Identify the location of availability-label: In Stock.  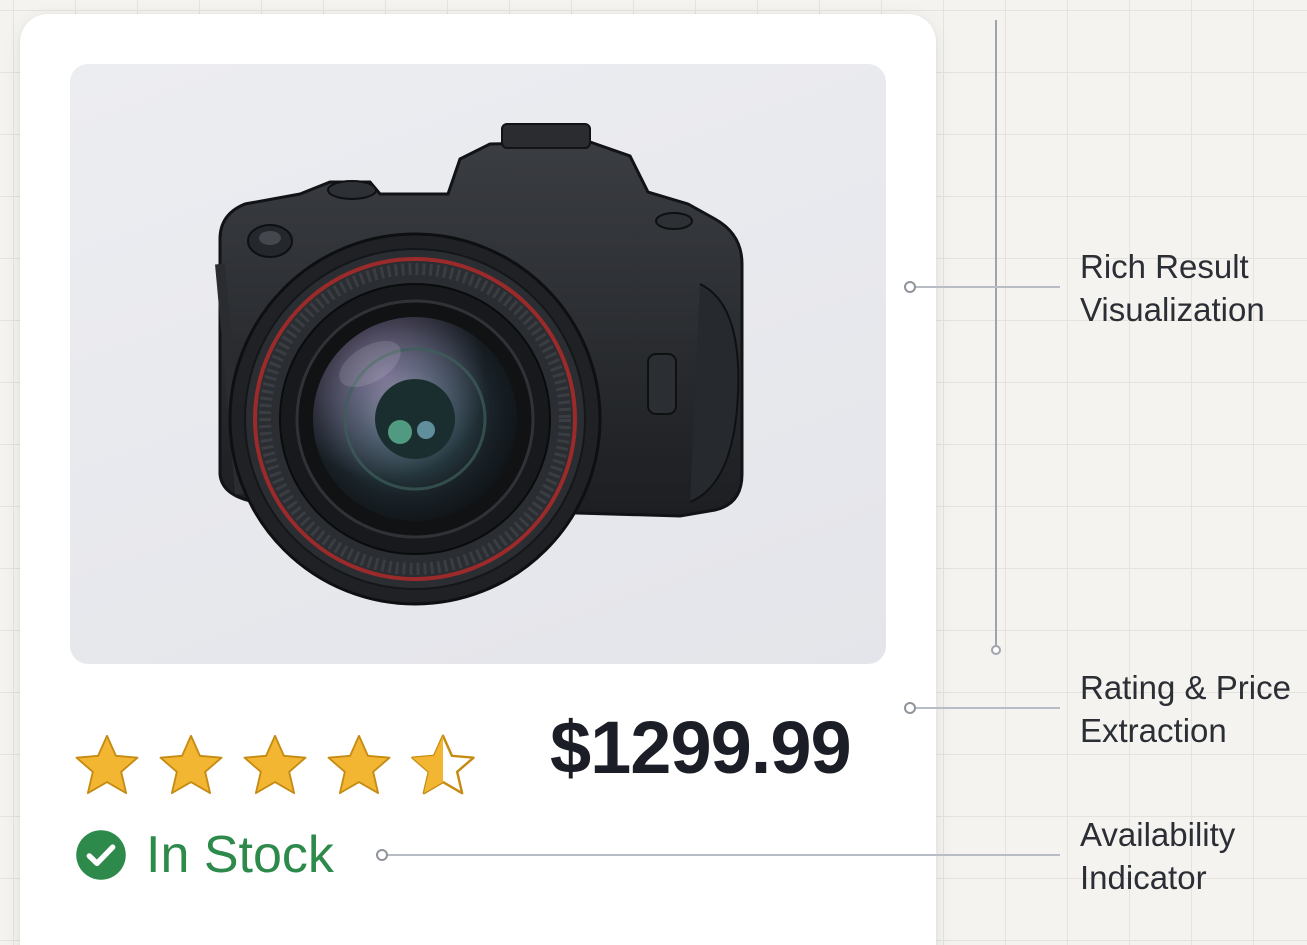
(240, 855).